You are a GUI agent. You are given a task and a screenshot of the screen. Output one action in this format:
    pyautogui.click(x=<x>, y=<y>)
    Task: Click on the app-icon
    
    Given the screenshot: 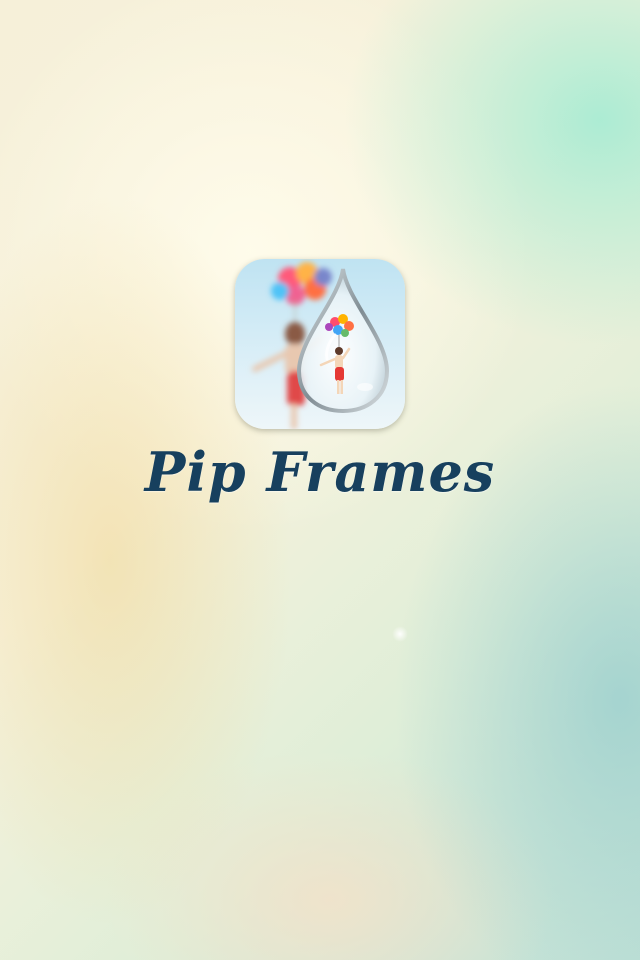 What is the action you would take?
    pyautogui.click(x=320, y=344)
    